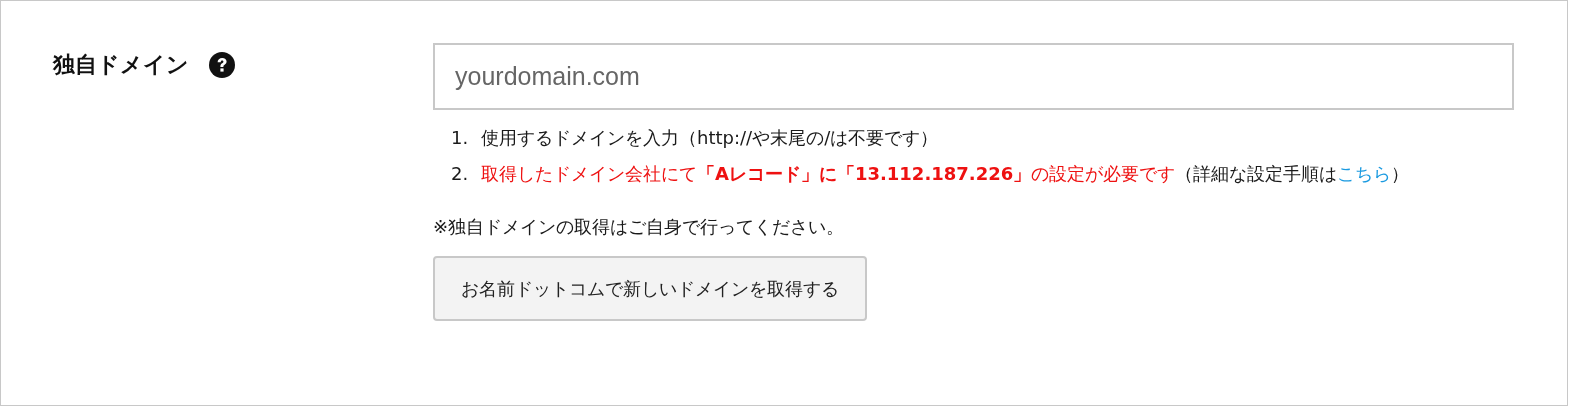 The width and height of the screenshot is (1570, 408). What do you see at coordinates (650, 288) in the screenshot?
I see `get-domain-button: お名前ドットコムで新しいドメインを取得する` at bounding box center [650, 288].